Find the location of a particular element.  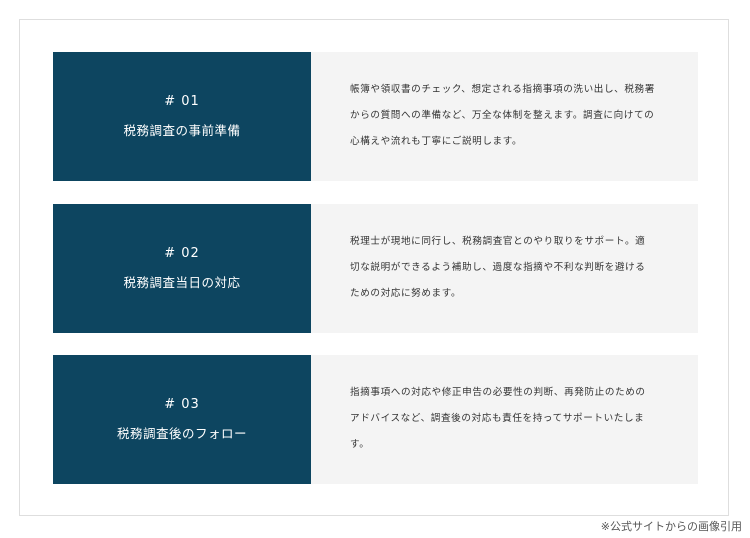

card-number: # 01 is located at coordinates (182, 101).